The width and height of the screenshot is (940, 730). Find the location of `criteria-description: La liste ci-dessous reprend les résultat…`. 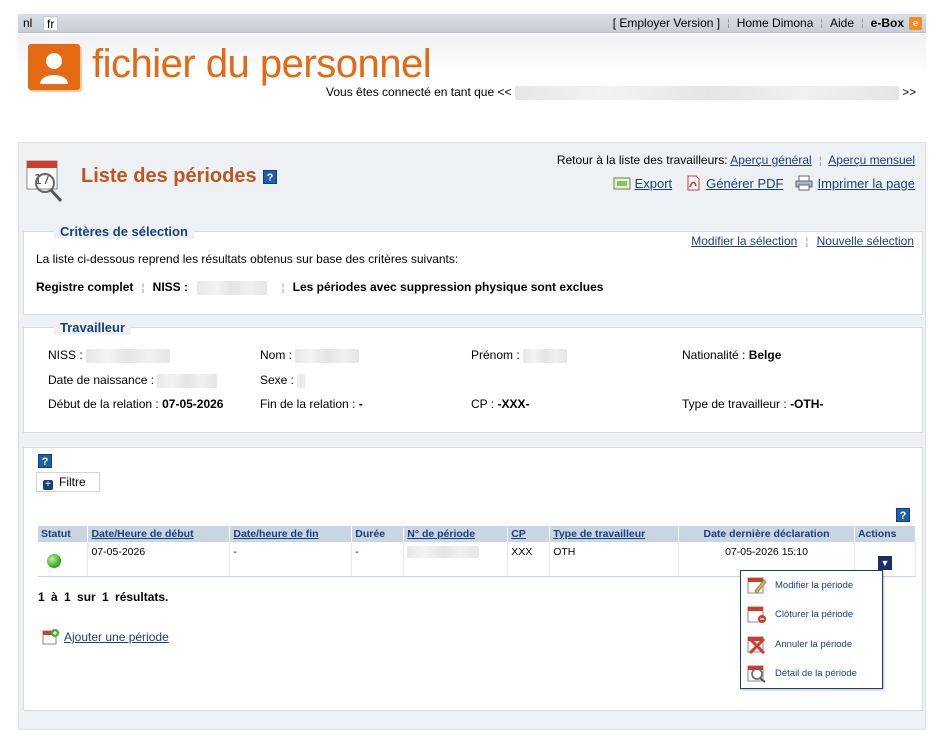

criteria-description: La liste ci-dessous reprend les résultat… is located at coordinates (247, 259).